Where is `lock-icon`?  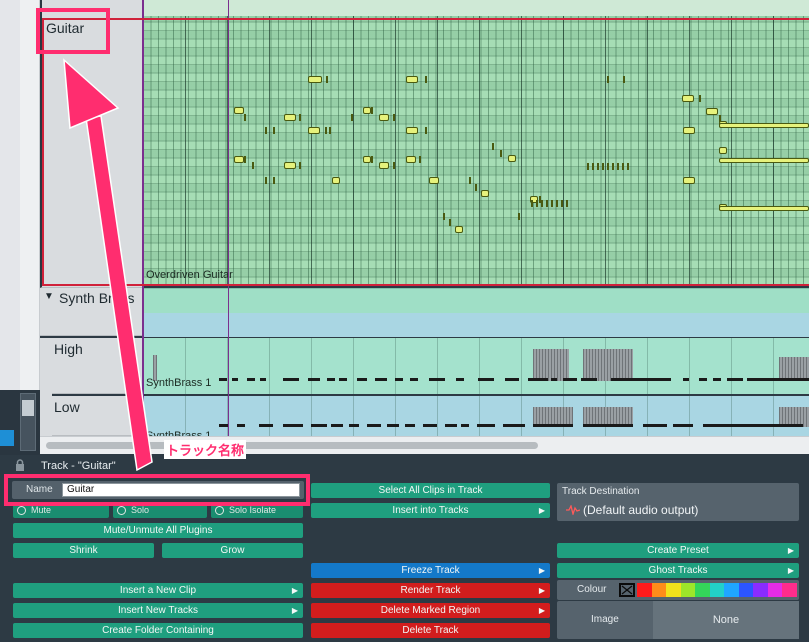
lock-icon is located at coordinates (20, 465).